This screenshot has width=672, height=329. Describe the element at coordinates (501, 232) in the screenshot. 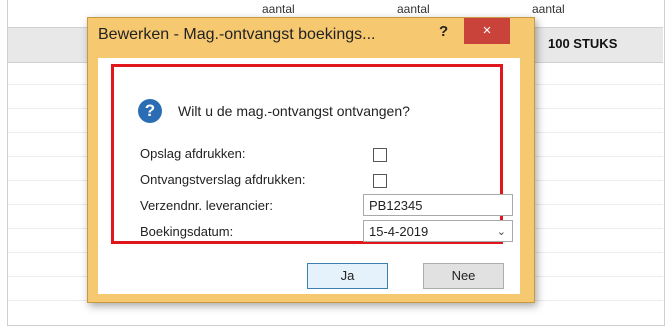

I see `chevron-down-icon: ⌄` at that location.